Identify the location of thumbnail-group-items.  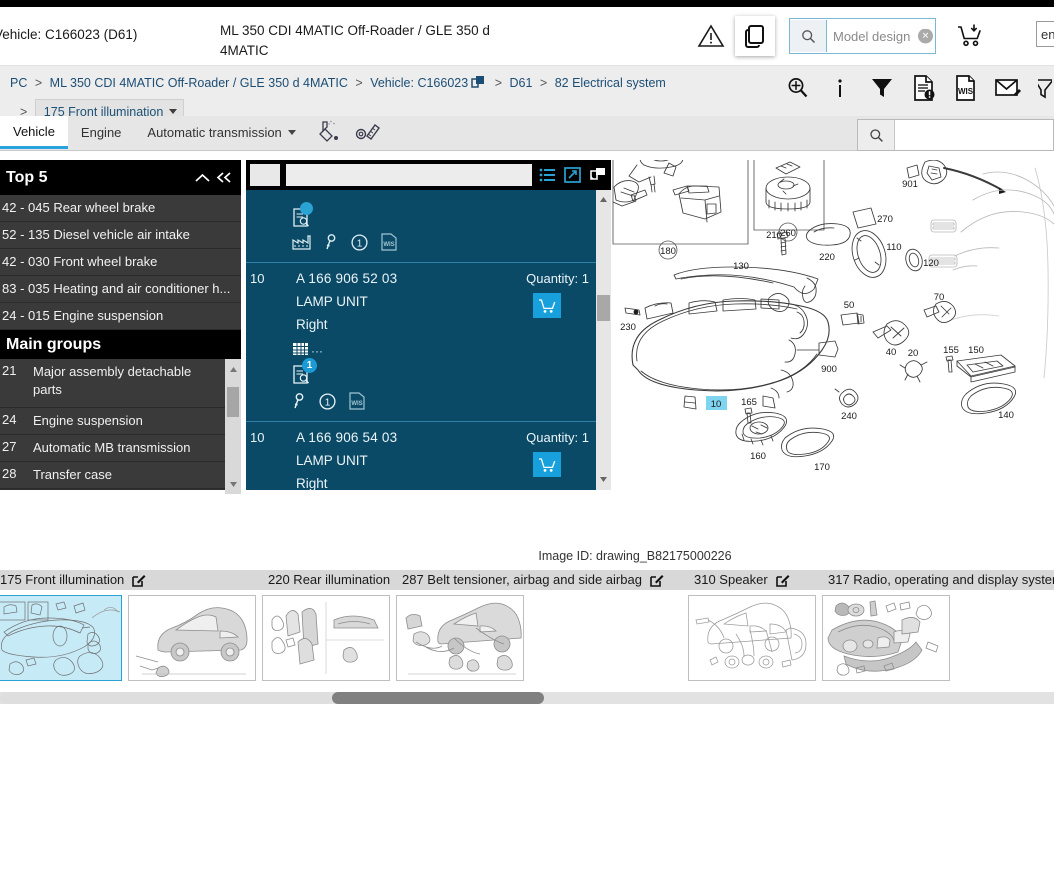
(938, 635).